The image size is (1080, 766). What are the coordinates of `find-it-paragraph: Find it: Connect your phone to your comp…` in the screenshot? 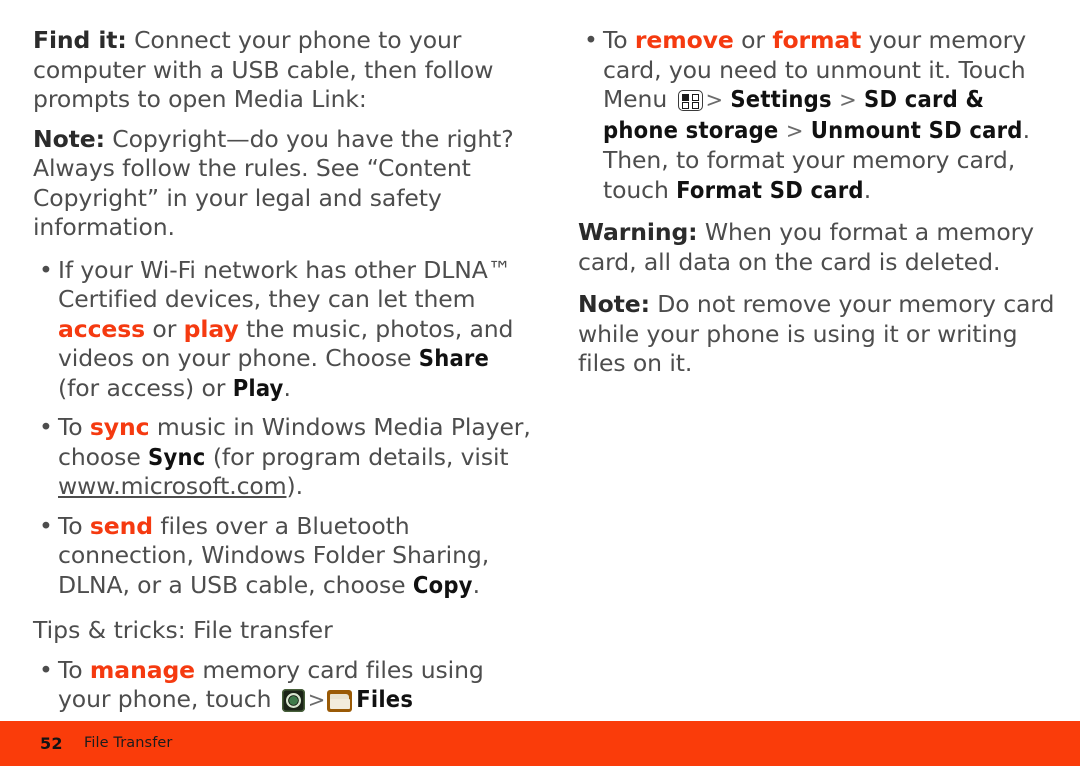 It's located at (283, 70).